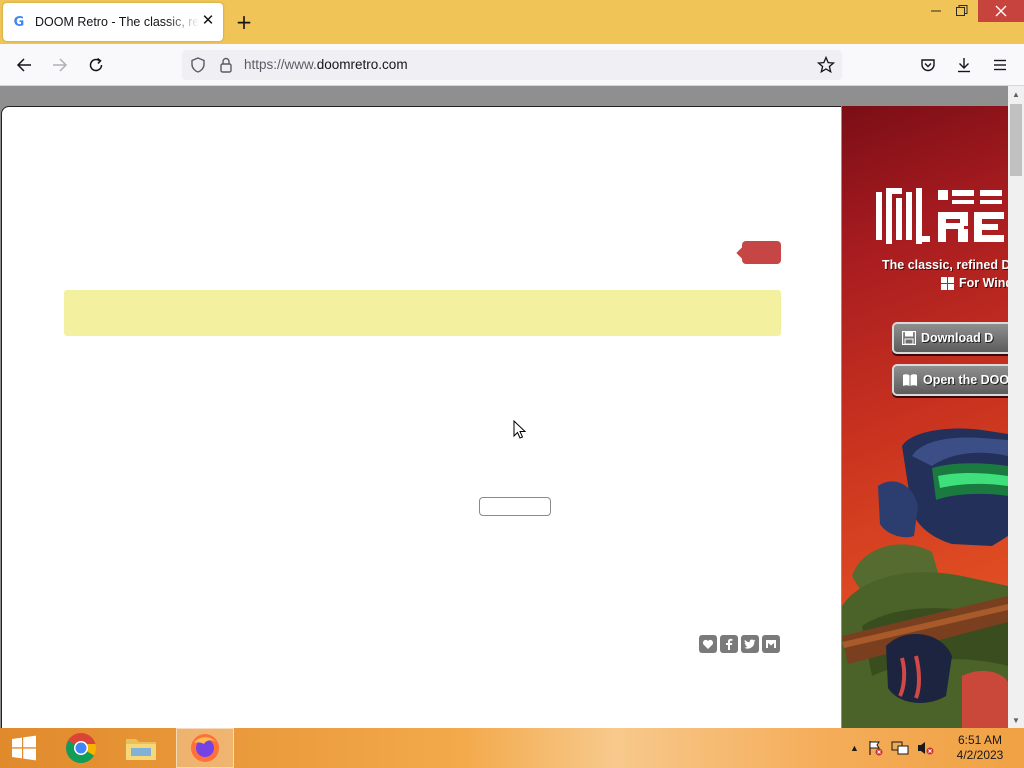 The height and width of the screenshot is (768, 1024). What do you see at coordinates (826, 67) in the screenshot?
I see `bookmark-star-icon` at bounding box center [826, 67].